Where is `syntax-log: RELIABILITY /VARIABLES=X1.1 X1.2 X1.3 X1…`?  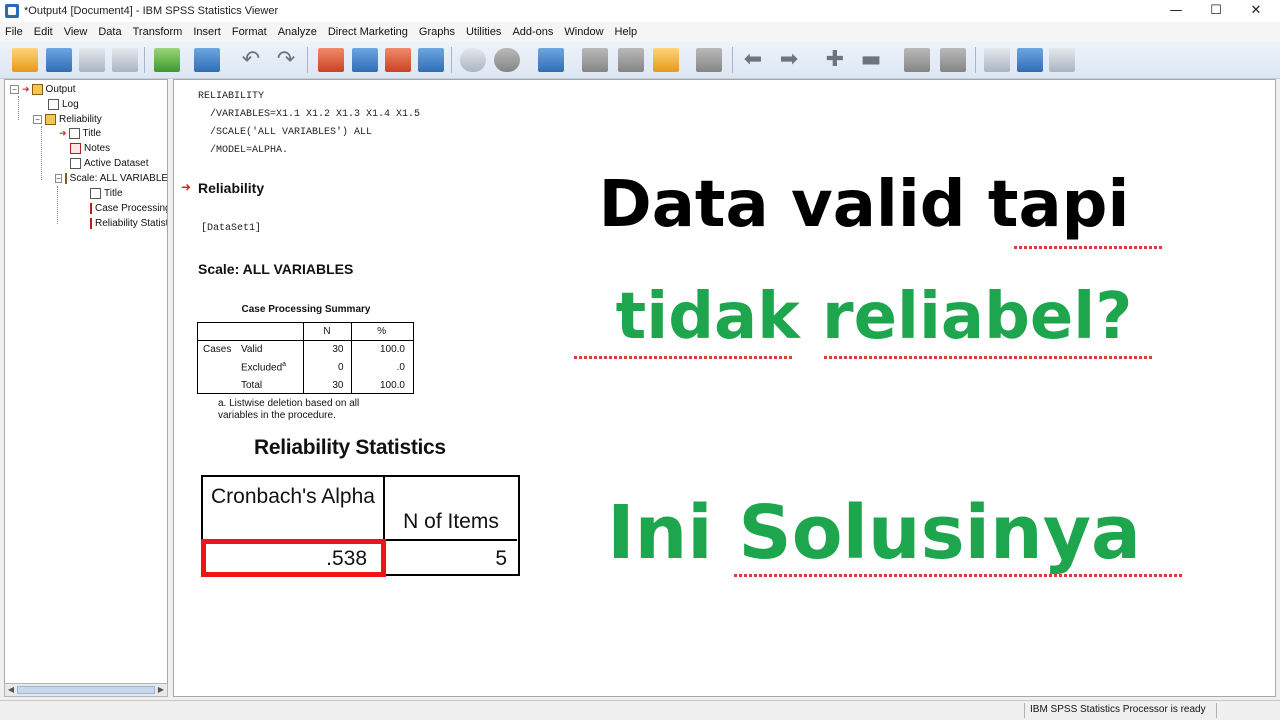
syntax-log: RELIABILITY /VARIABLES=X1.1 X1.2 X1.3 X1… is located at coordinates (309, 123).